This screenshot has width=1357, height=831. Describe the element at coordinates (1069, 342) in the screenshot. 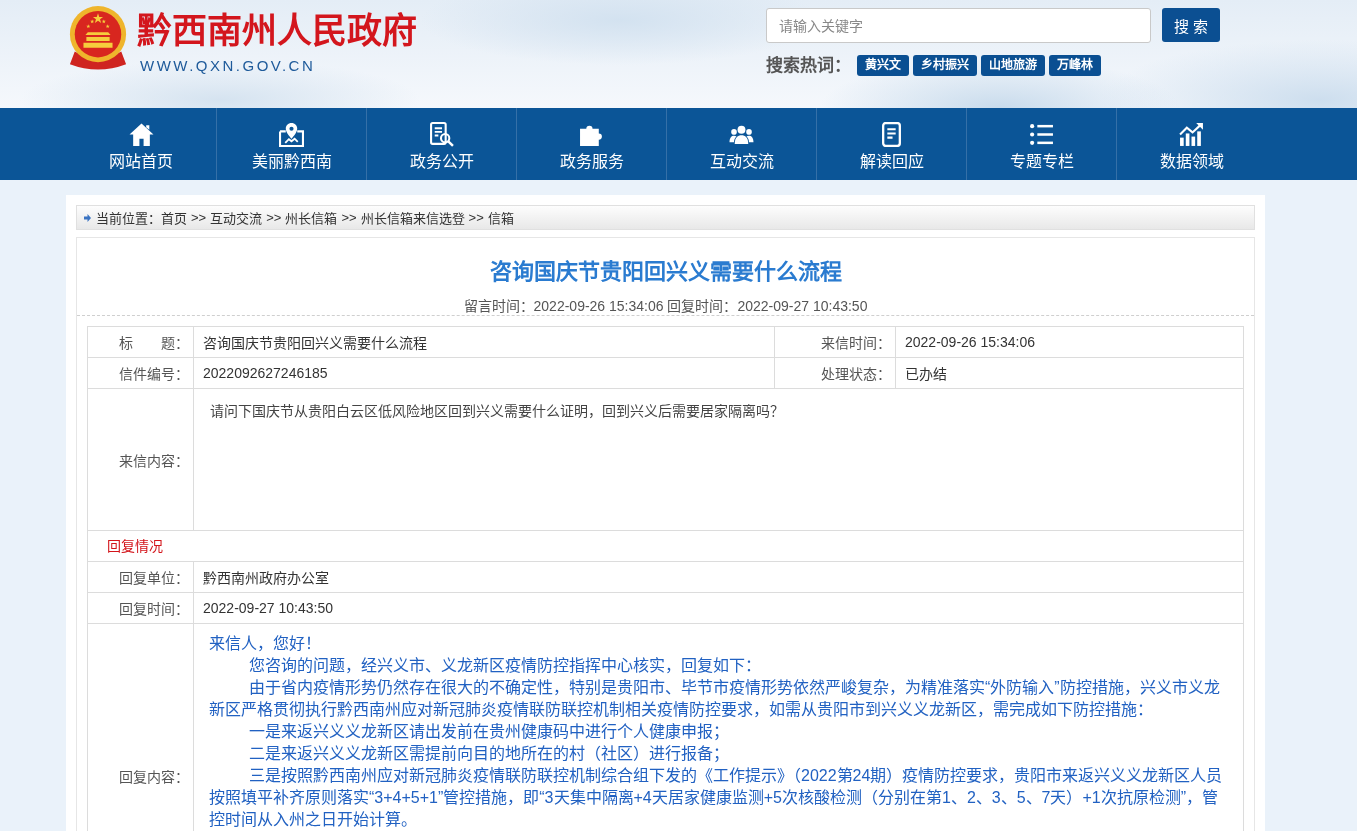

I see `field-value: 2022-09-26 15:34:06` at that location.